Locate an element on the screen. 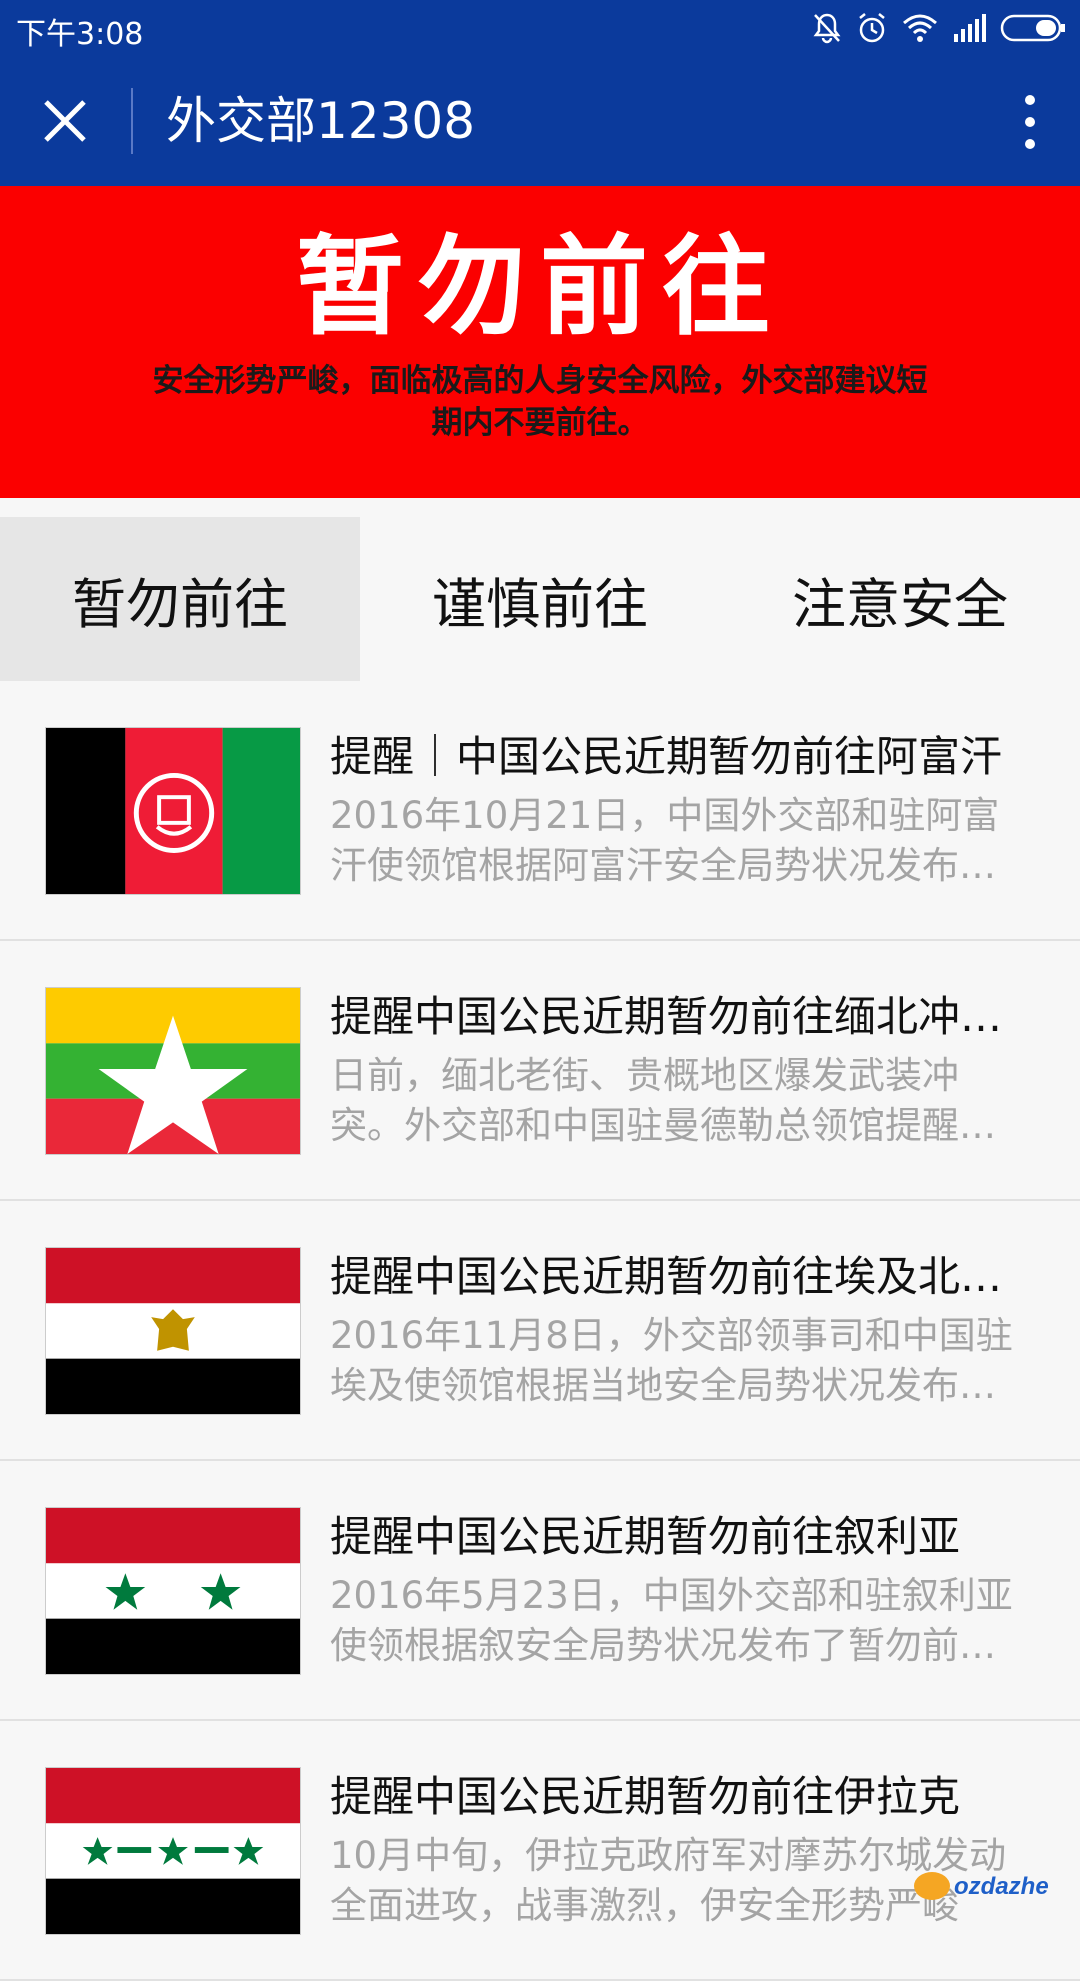  signal-icon is located at coordinates (970, 28).